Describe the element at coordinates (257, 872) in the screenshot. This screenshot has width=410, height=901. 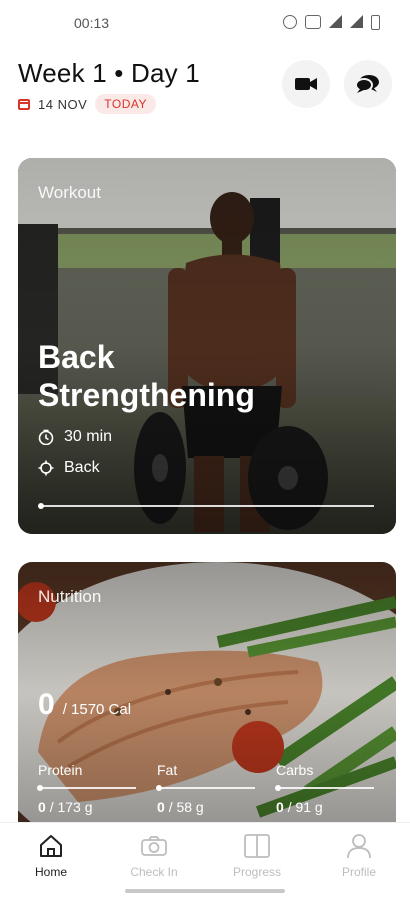
I see `nav-progress-label: Progress` at that location.